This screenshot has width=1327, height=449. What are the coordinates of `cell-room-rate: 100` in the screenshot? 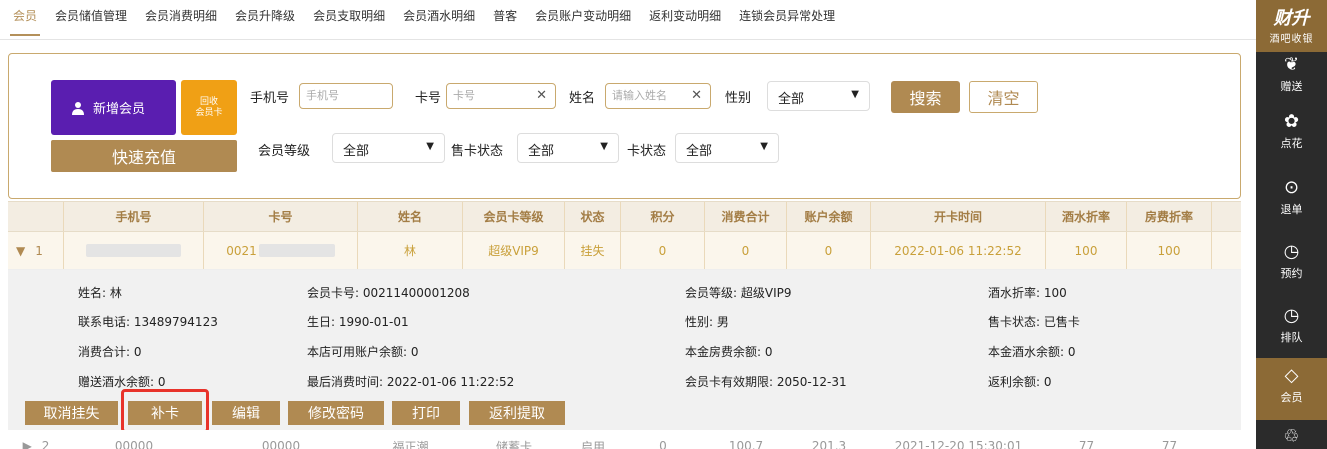 It's located at (1169, 250).